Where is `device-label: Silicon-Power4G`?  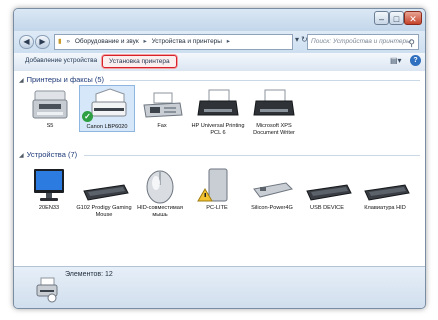 device-label: Silicon-Power4G is located at coordinates (272, 208).